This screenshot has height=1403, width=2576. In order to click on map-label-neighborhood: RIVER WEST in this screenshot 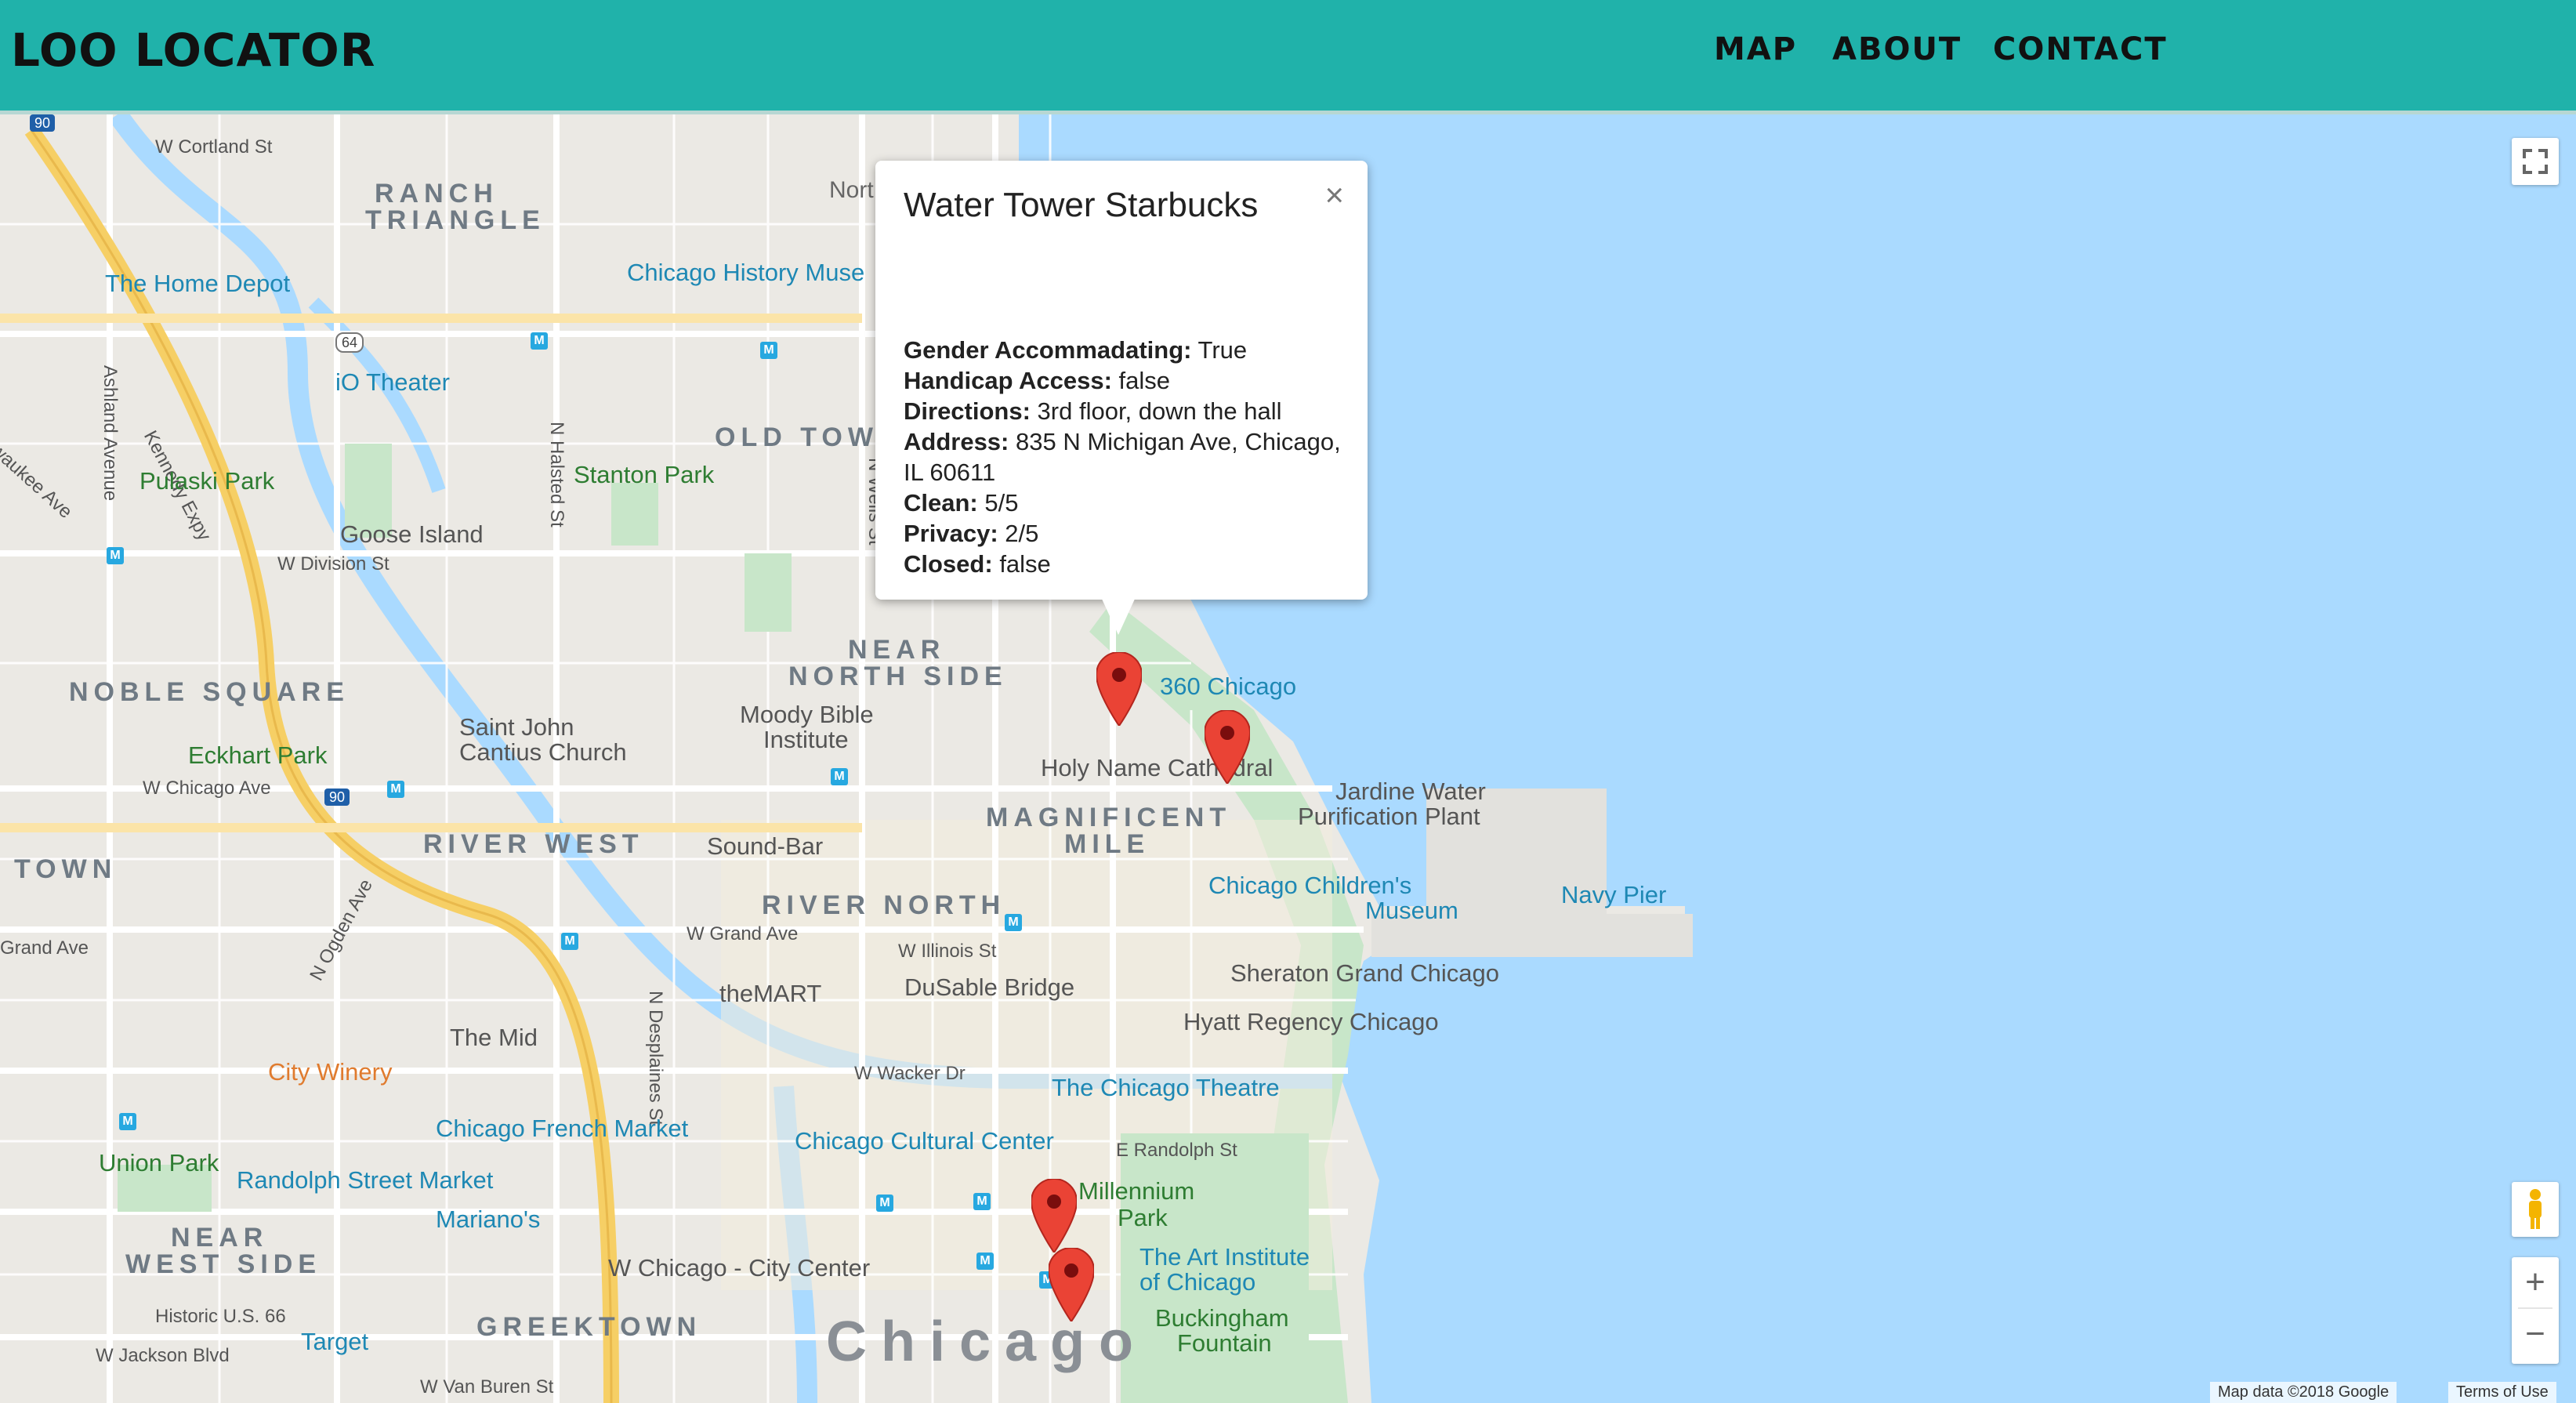, I will do `click(533, 844)`.